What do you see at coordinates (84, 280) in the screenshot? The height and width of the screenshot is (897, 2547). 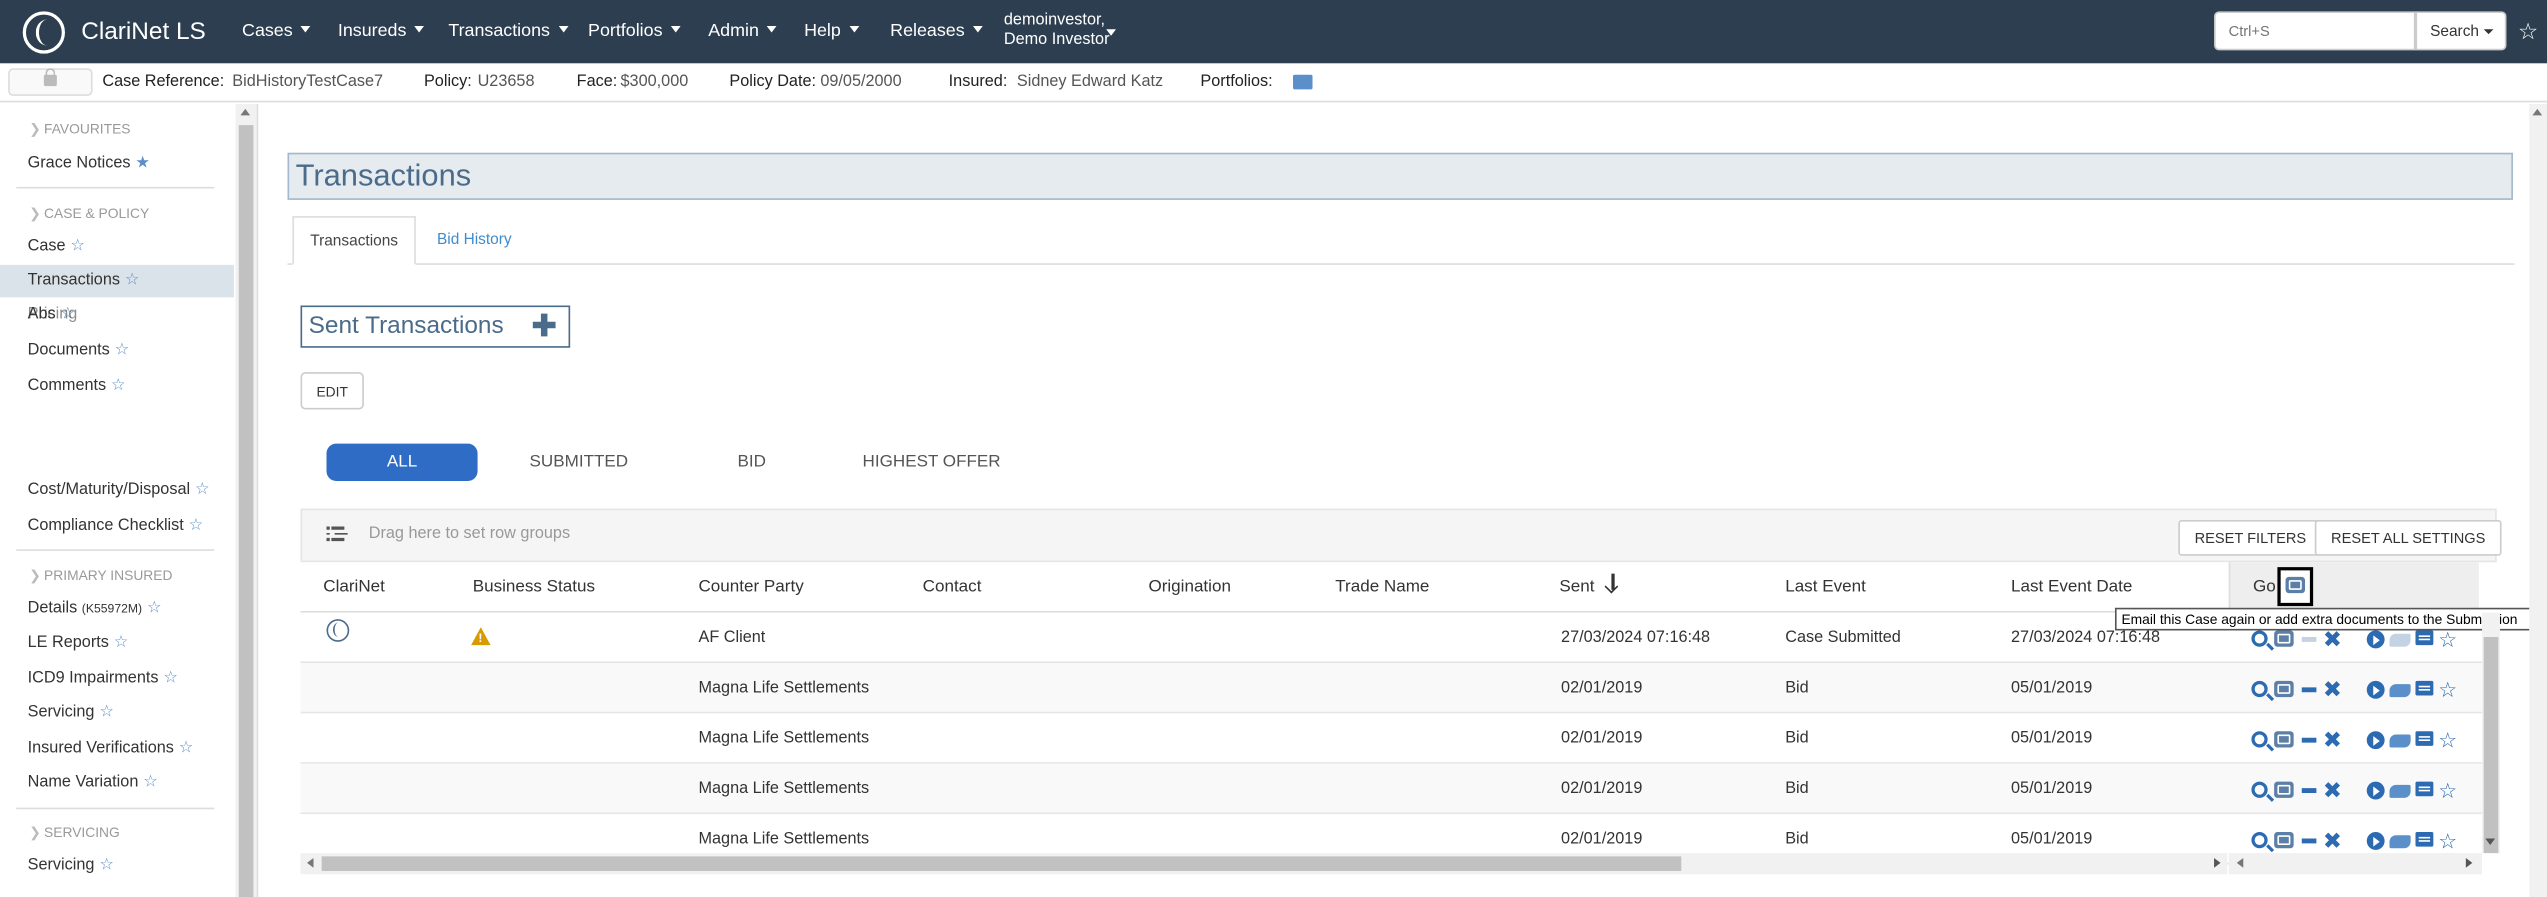 I see `sidebar-item-transactions: Transactions ☆` at bounding box center [84, 280].